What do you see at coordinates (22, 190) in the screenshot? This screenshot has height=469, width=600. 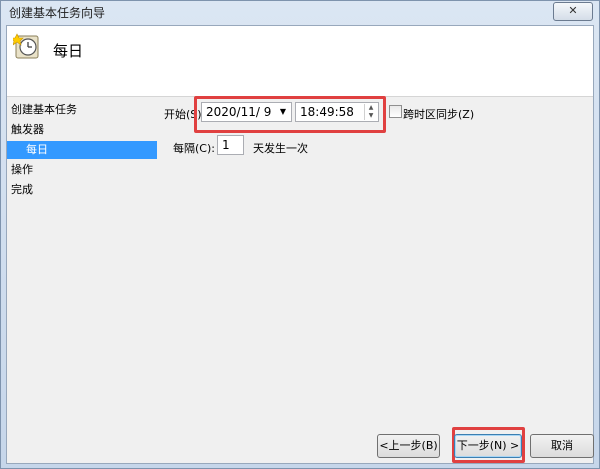 I see `step-finish: 完成` at bounding box center [22, 190].